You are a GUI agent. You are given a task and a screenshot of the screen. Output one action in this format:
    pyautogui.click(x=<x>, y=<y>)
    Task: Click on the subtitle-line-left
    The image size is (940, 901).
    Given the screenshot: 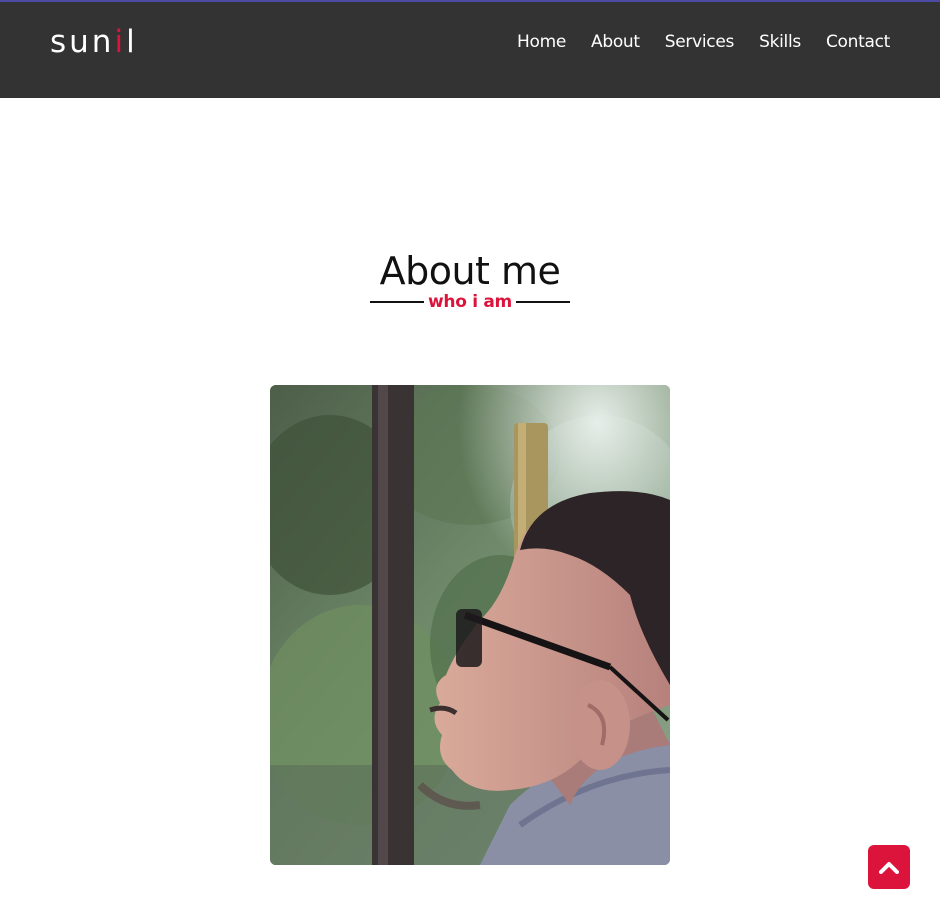 What is the action you would take?
    pyautogui.click(x=397, y=302)
    